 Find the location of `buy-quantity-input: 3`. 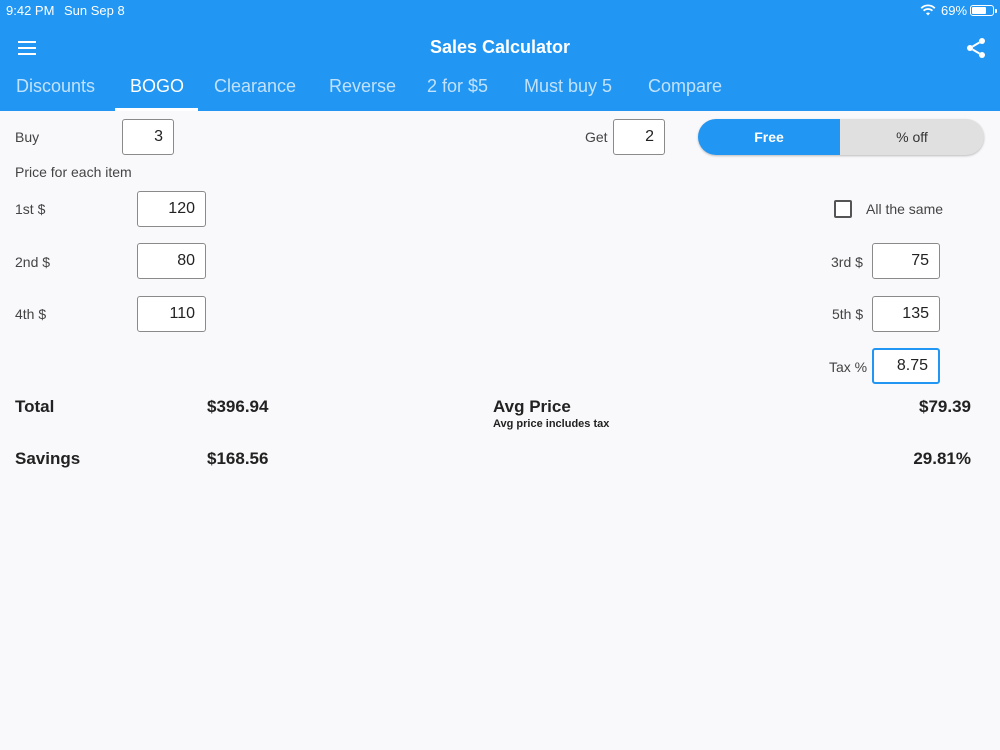

buy-quantity-input: 3 is located at coordinates (148, 137).